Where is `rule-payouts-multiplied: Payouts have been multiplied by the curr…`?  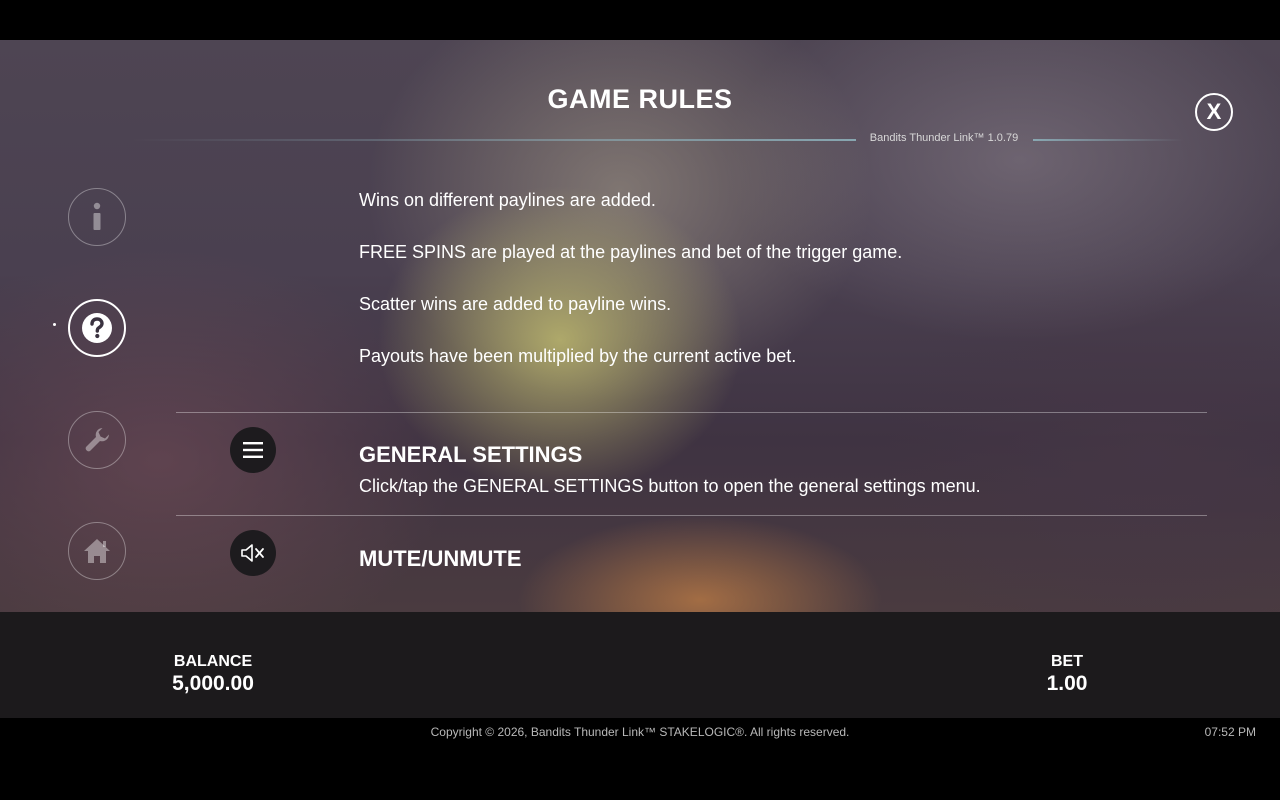
rule-payouts-multiplied: Payouts have been multiplied by the curr… is located at coordinates (578, 356).